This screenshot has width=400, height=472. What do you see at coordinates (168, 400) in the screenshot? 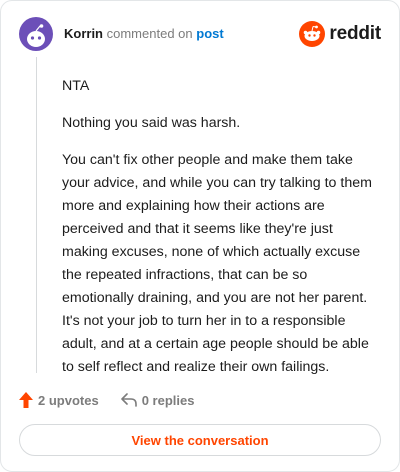
I see `reply-count: 0 replies` at bounding box center [168, 400].